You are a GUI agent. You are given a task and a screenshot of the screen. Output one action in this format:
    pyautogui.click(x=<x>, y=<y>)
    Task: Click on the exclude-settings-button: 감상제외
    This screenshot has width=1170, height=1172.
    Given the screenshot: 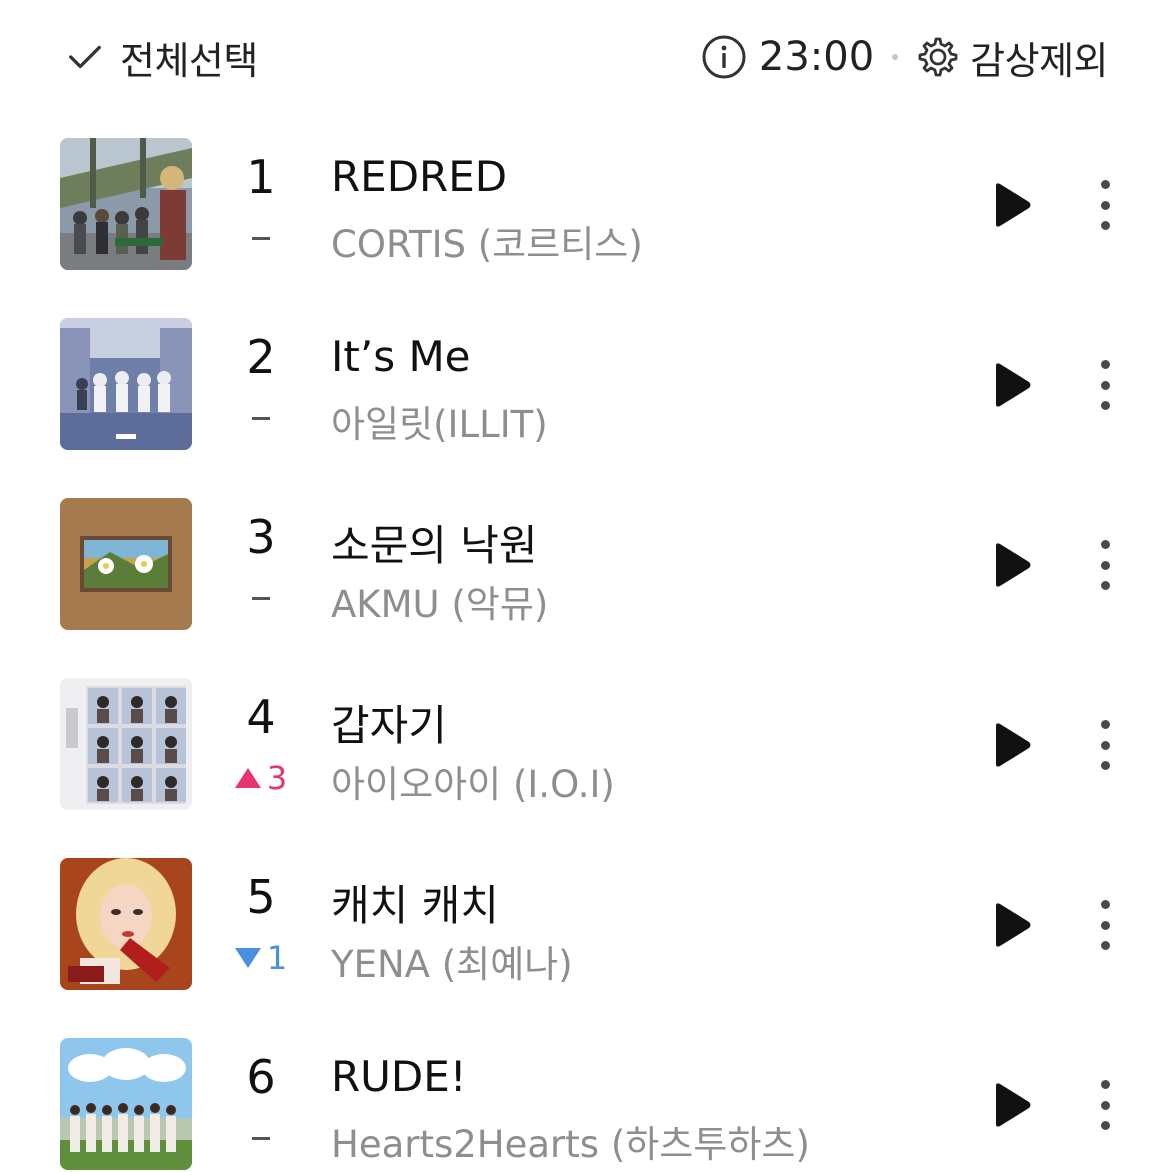 What is the action you would take?
    pyautogui.click(x=1012, y=57)
    